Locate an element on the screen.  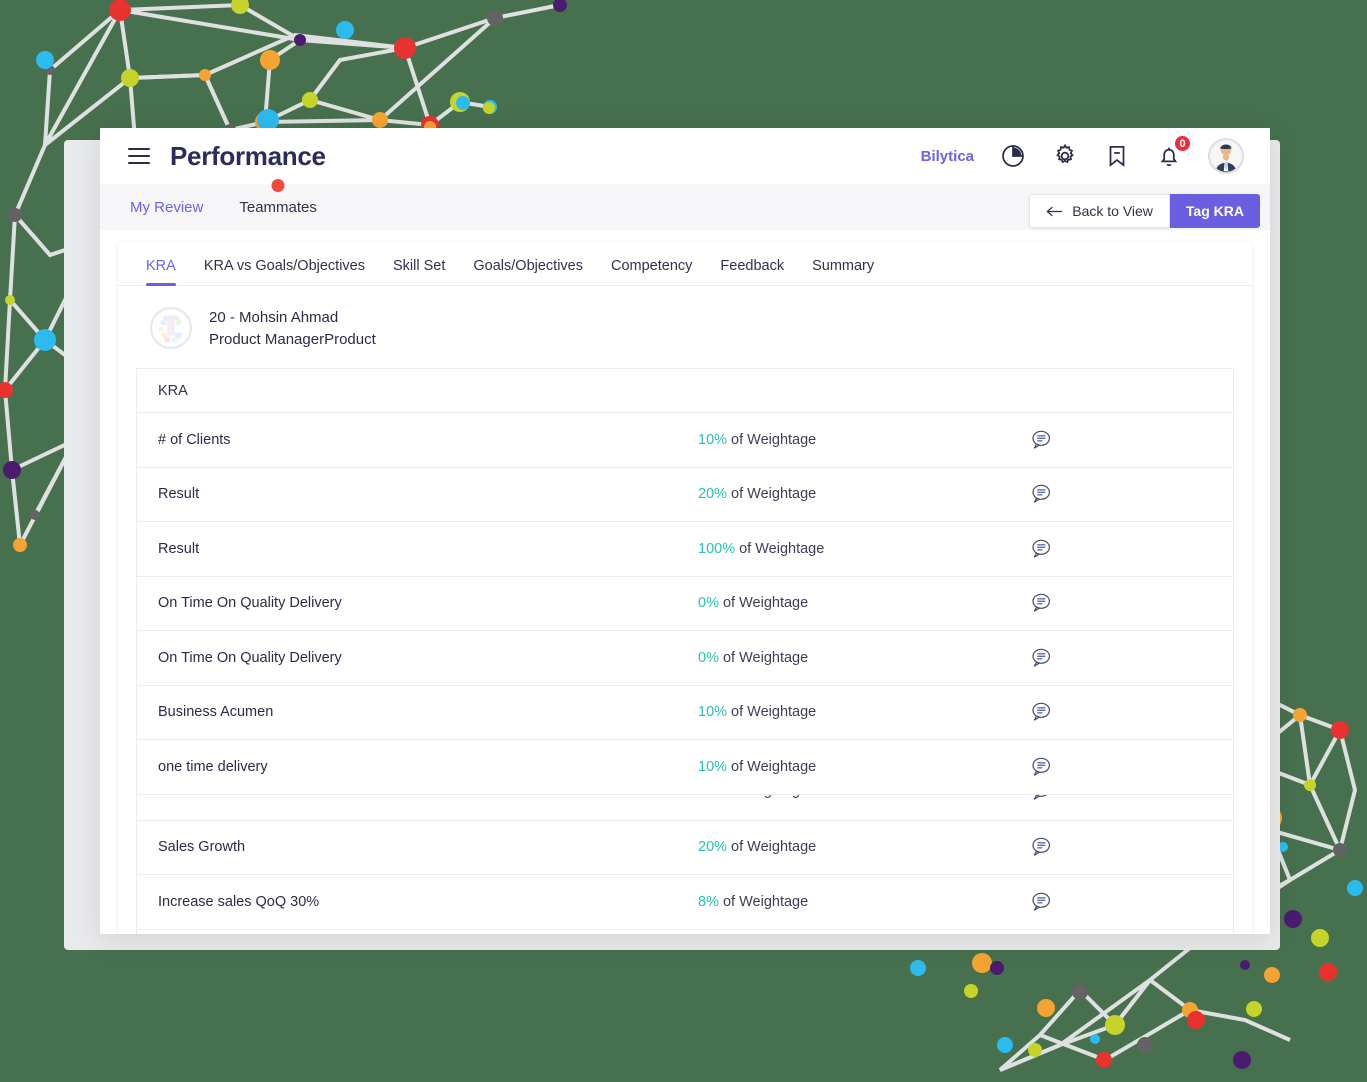
table-header: KRA is located at coordinates (685, 391).